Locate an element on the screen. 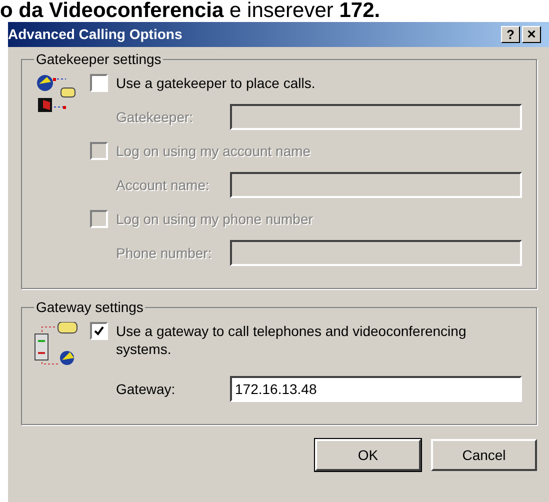 The image size is (549, 502). checkbox-label: Use a gatekeeper to place calls. is located at coordinates (216, 83).